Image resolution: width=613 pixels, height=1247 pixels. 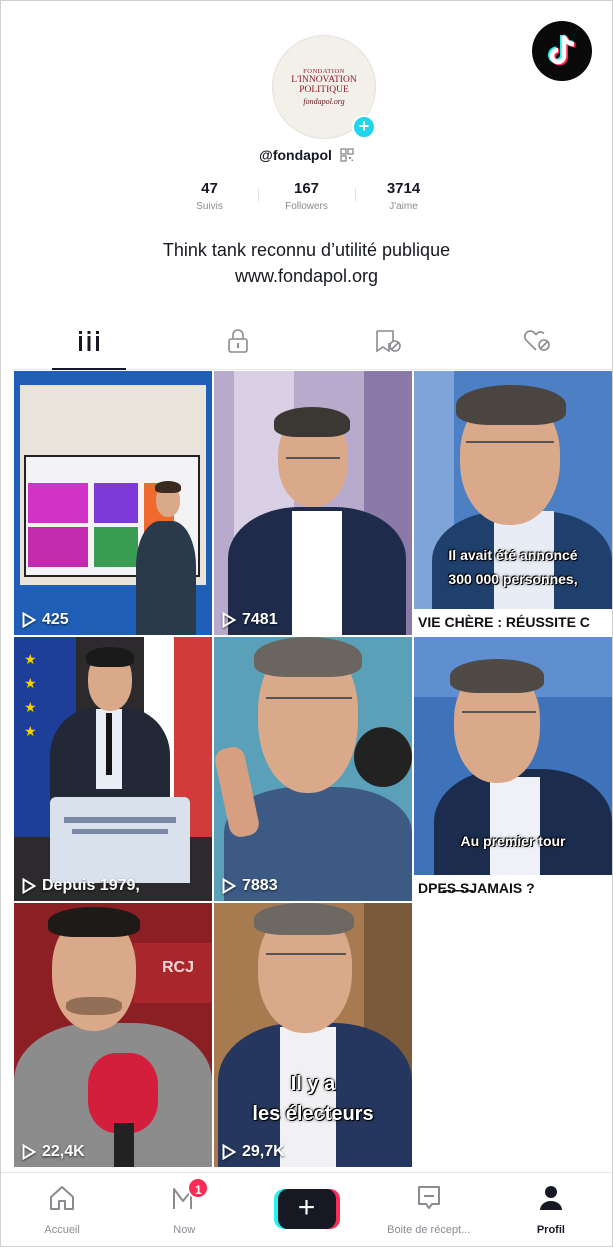 I want to click on video-thumbnail: Au premier tour DPE̶S̶ ̶S̶JAMAIS ?, so click(x=513, y=769).